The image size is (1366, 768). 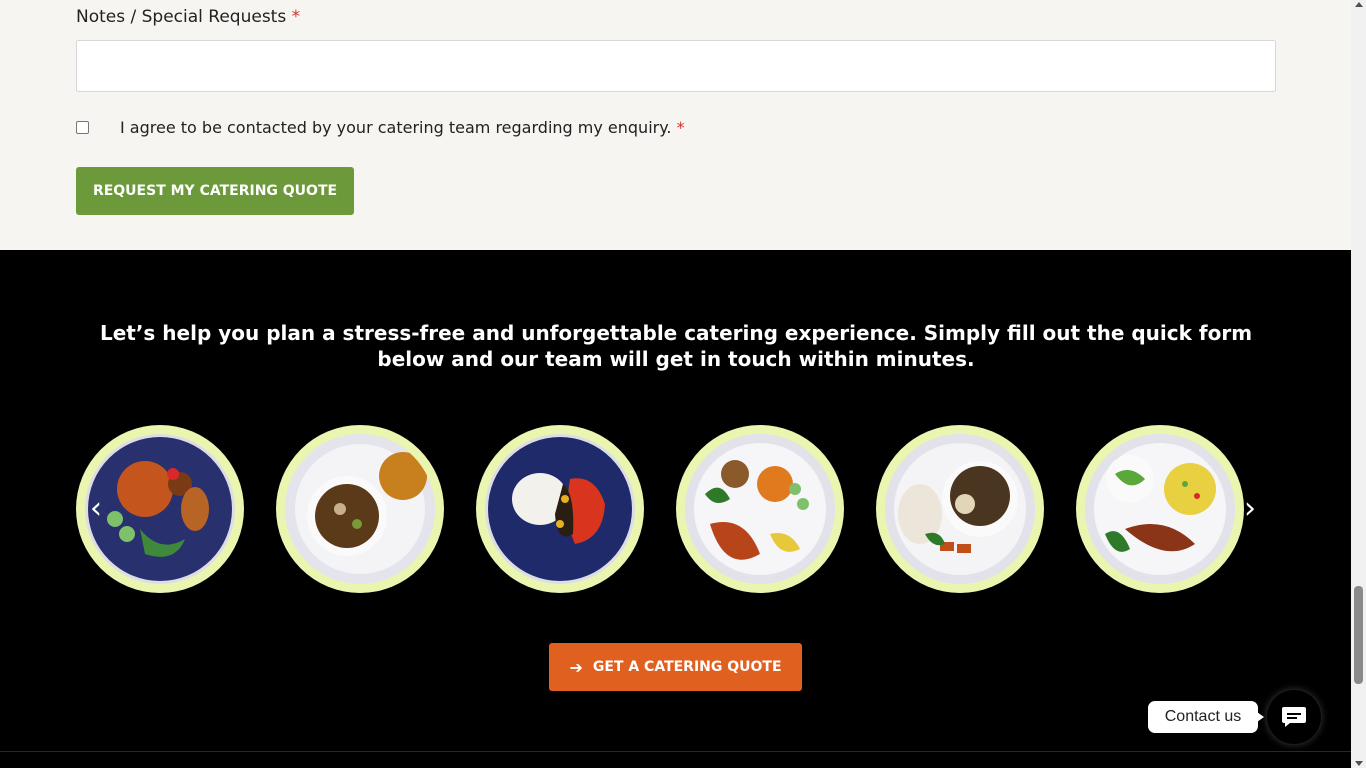 What do you see at coordinates (1358, 635) in the screenshot?
I see `scrollbar-thumb` at bounding box center [1358, 635].